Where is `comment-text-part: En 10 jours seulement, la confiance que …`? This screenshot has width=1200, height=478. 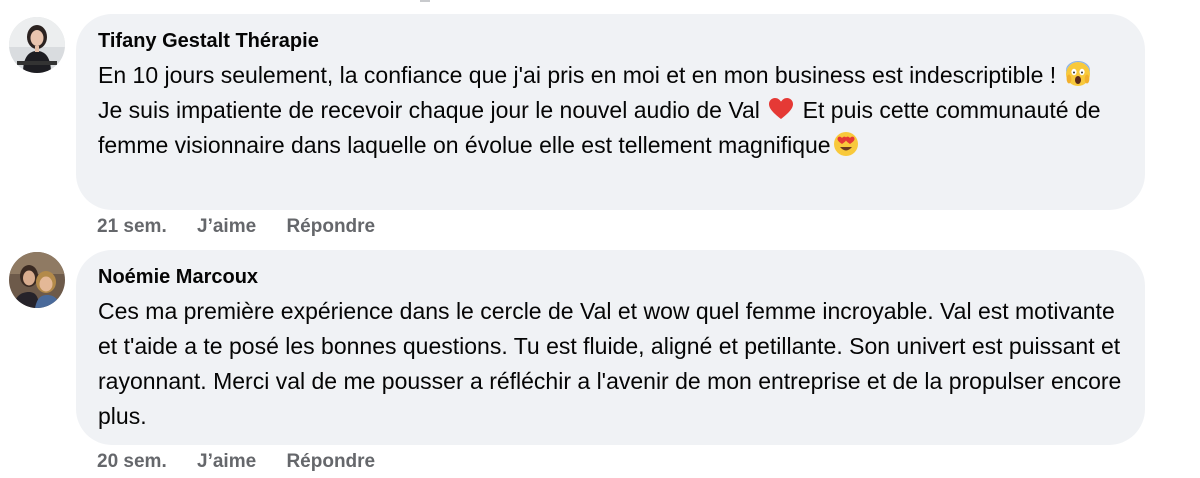
comment-text-part: En 10 jours seulement, la confiance que … is located at coordinates (580, 75).